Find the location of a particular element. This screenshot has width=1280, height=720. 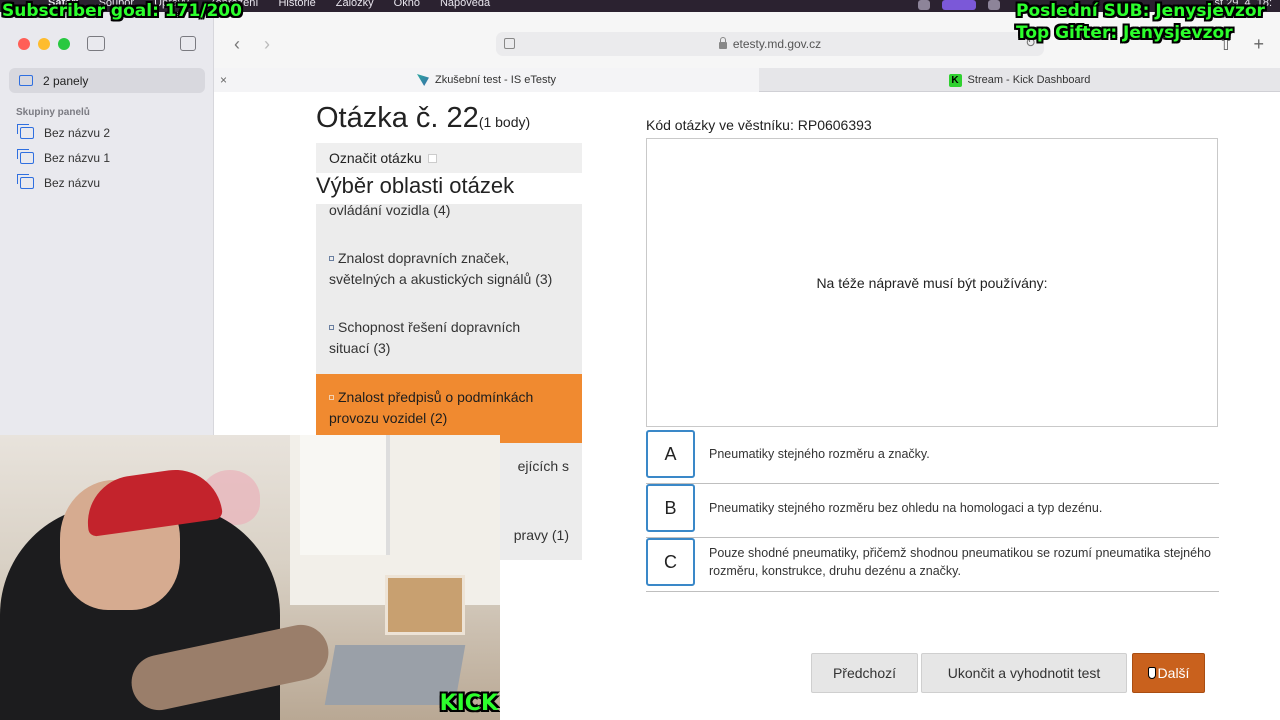

menu-zalozky: Záložky is located at coordinates (355, 4).